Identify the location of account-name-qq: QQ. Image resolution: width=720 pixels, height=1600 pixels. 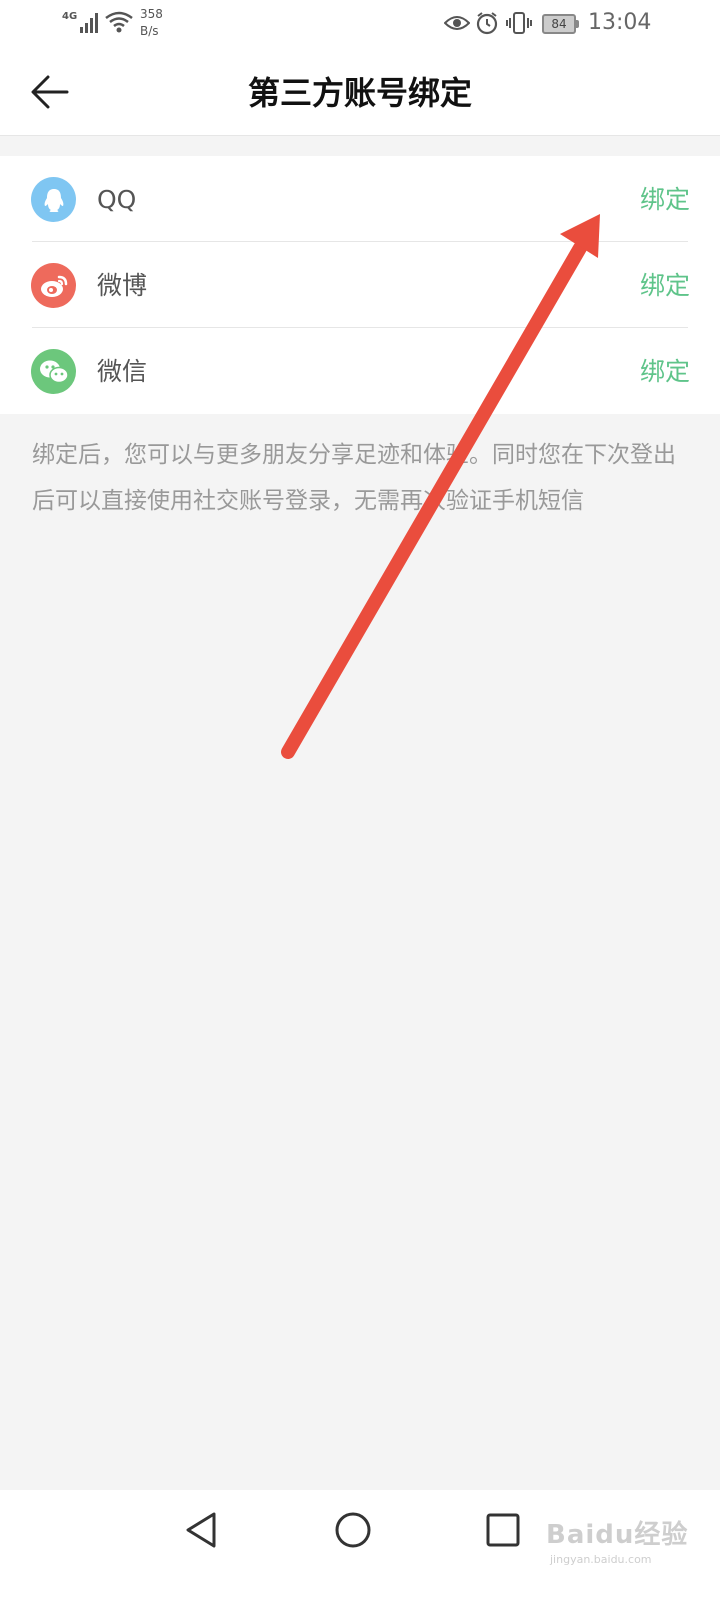
(117, 199).